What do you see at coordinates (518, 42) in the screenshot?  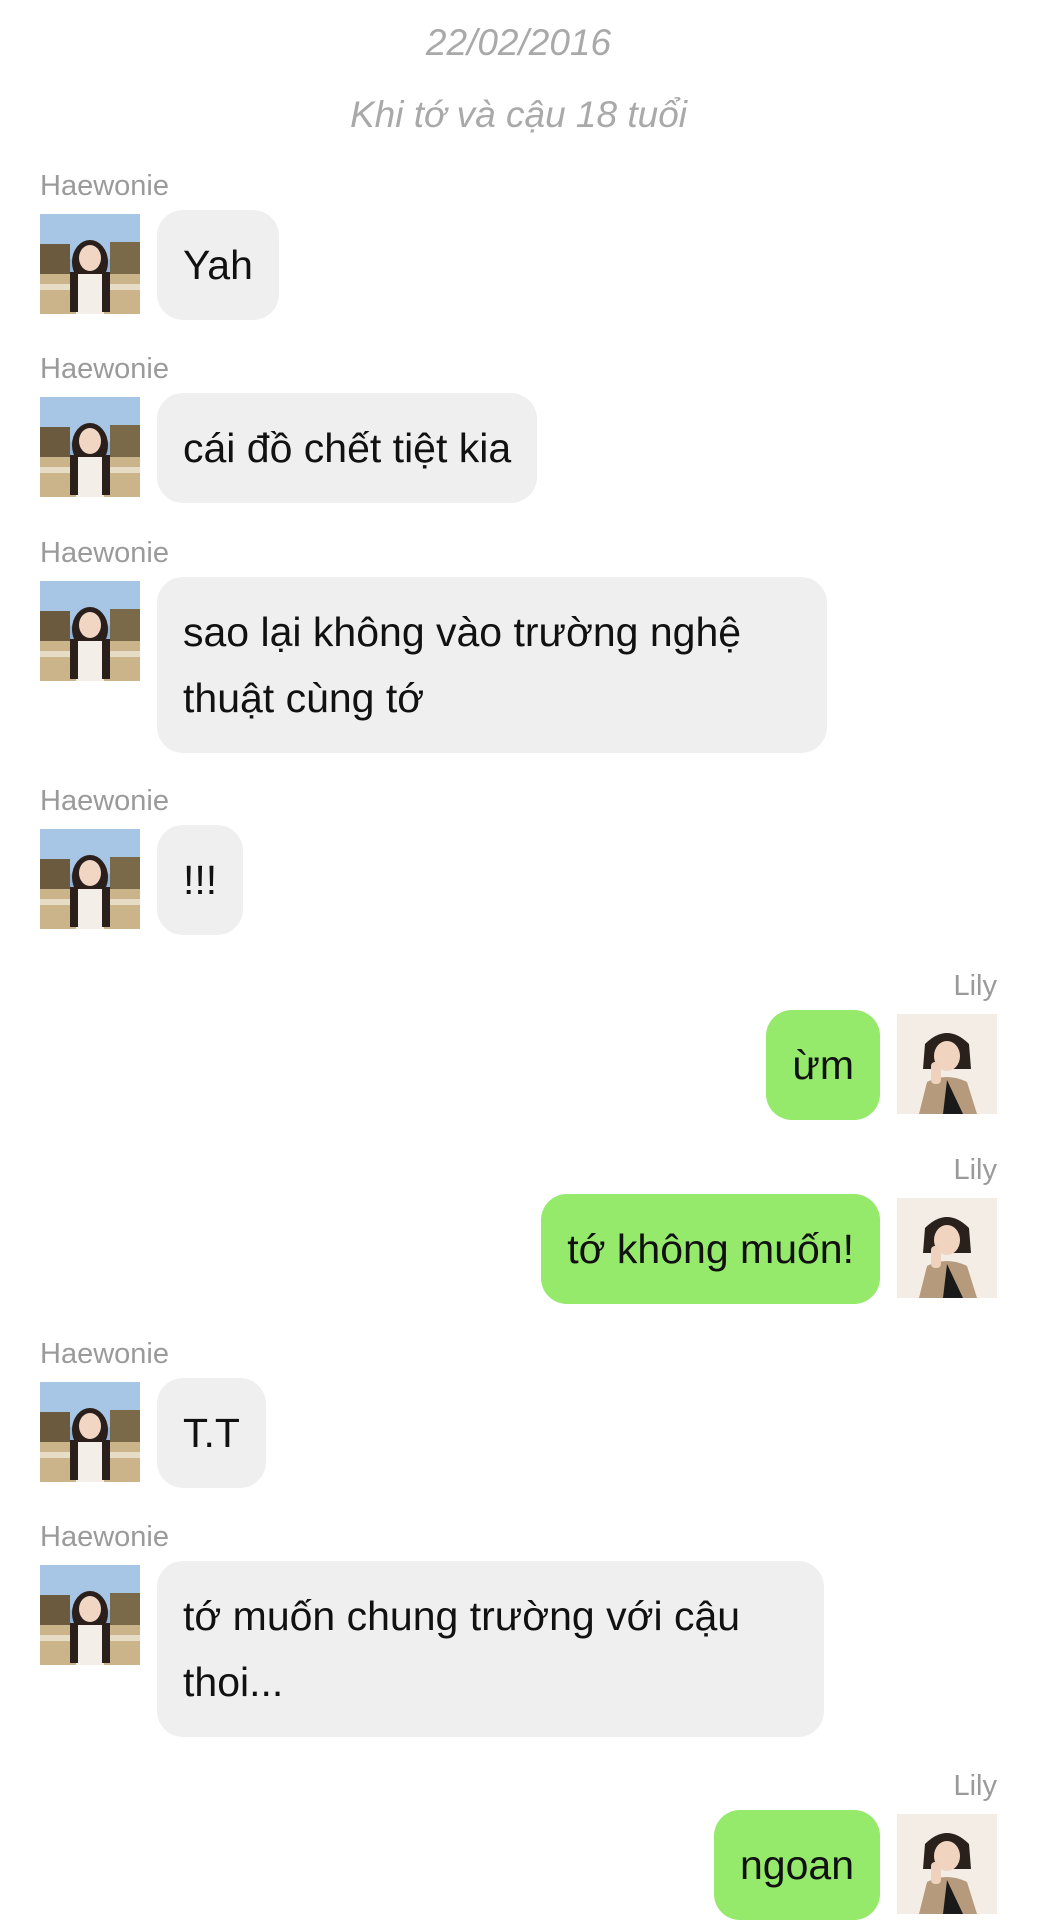 I see `conversation-date: 22/02/2016` at bounding box center [518, 42].